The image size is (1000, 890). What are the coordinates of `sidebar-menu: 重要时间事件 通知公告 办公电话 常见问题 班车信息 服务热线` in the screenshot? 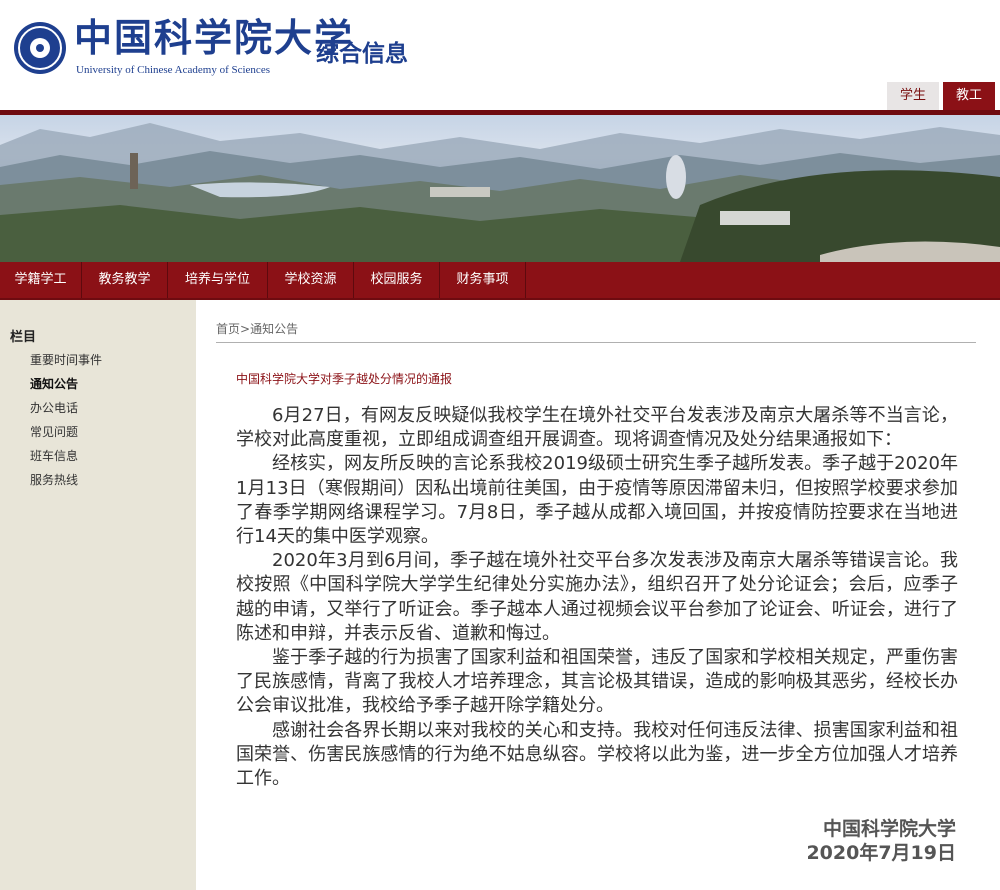 It's located at (66, 424).